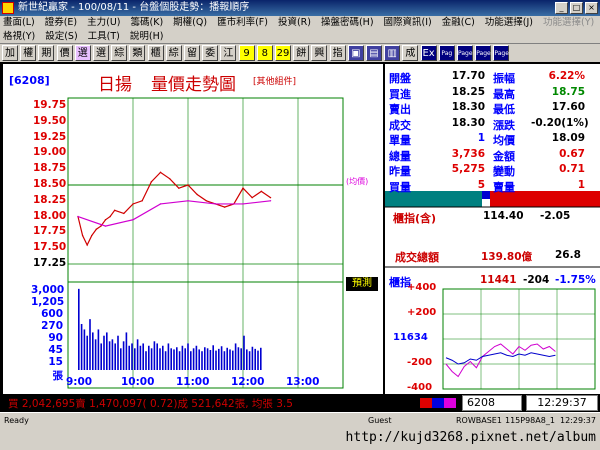  I want to click on menu-item: 功能選擇(J), so click(509, 23).